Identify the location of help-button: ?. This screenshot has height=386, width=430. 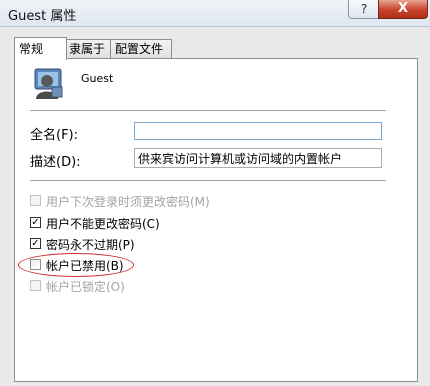
(364, 9).